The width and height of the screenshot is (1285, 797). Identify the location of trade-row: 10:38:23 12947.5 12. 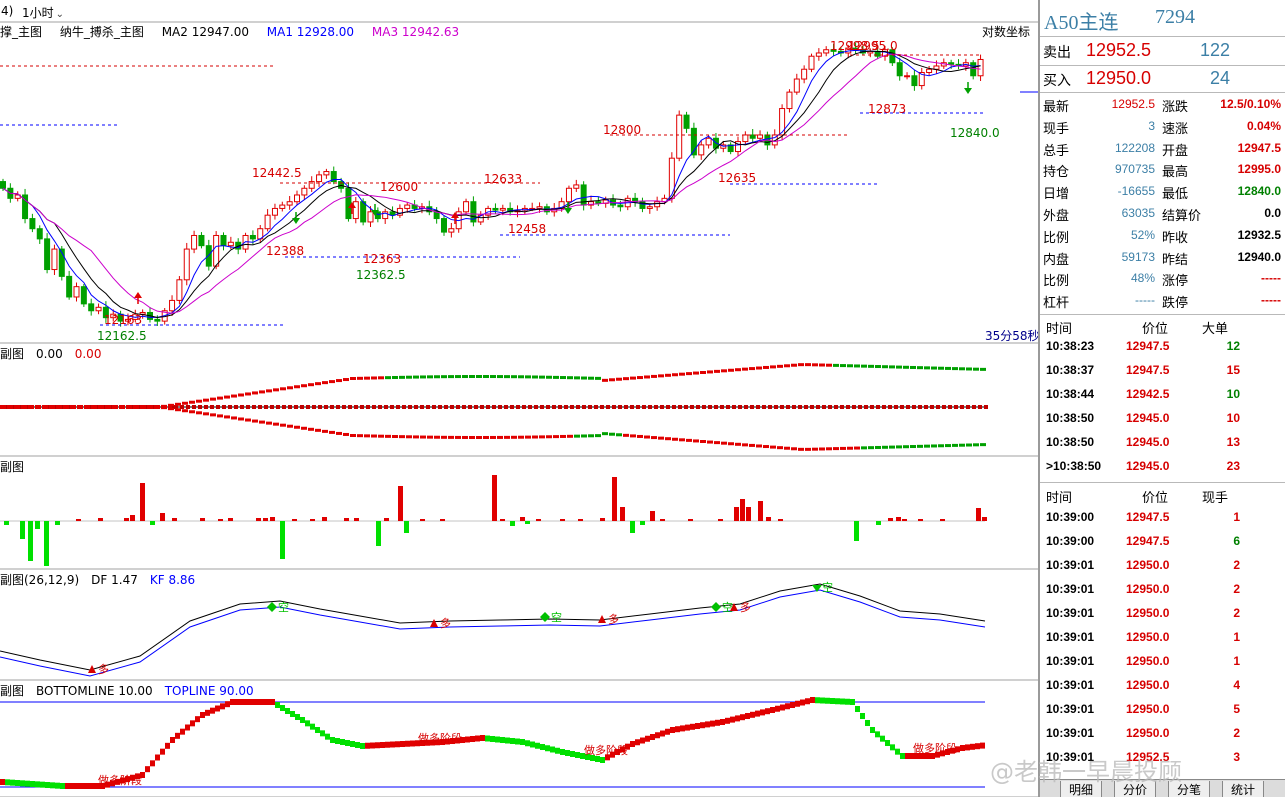
(1162, 346).